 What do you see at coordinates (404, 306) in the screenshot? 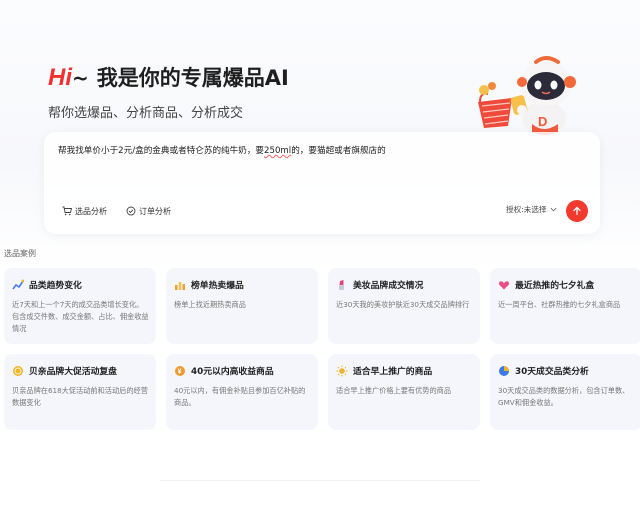
I see `case-card-beauty-brand: 美妆品牌成交情况 近30天我的美妆护肤近30天成交品牌排行` at bounding box center [404, 306].